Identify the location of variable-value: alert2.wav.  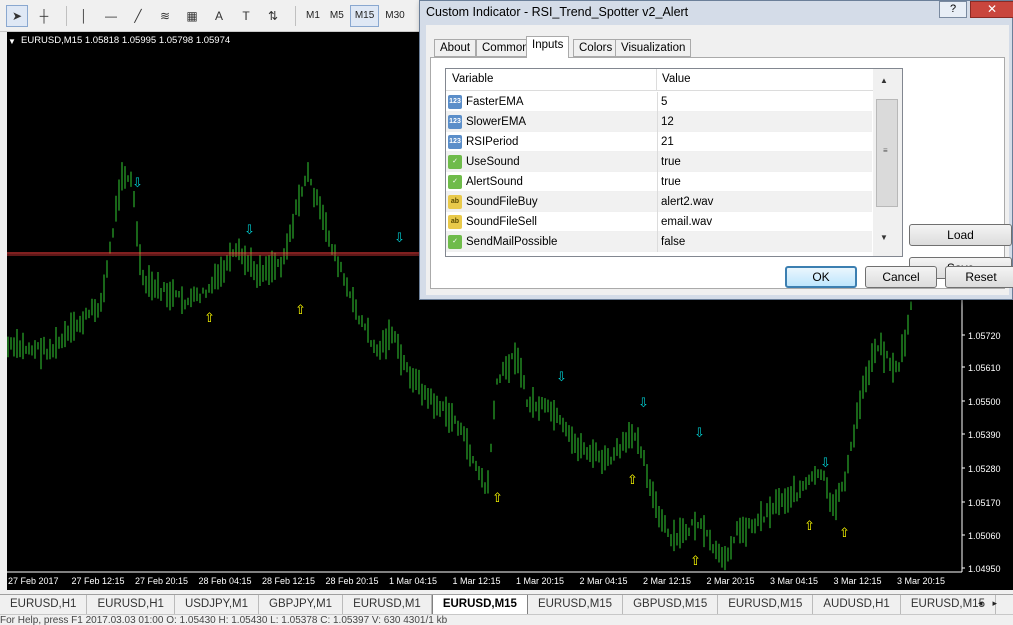
(765, 202).